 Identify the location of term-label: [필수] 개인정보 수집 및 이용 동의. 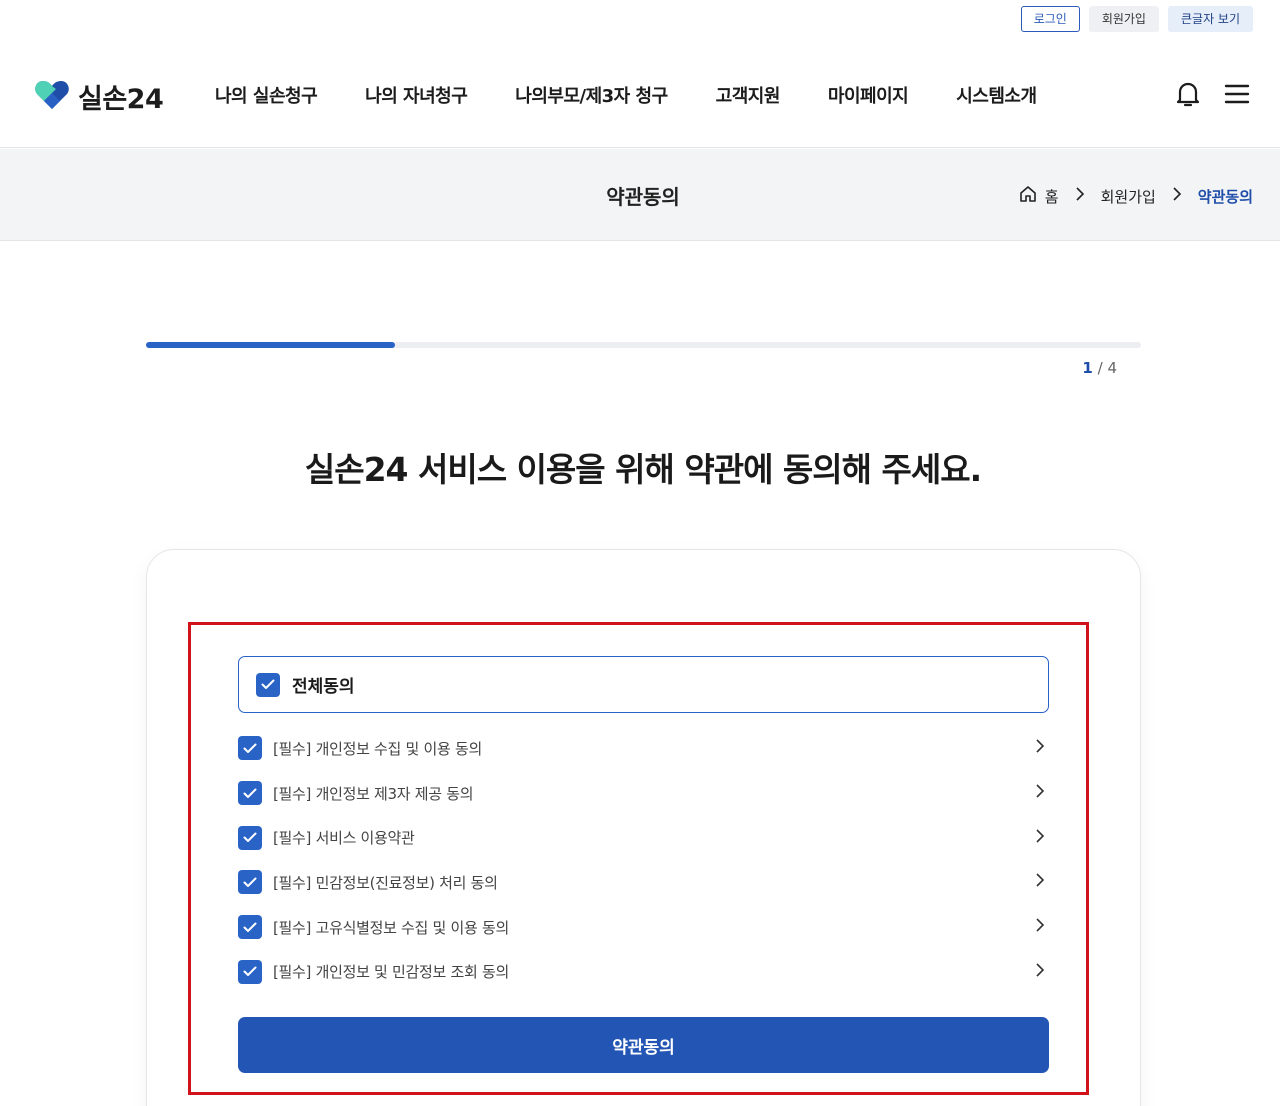
(377, 748).